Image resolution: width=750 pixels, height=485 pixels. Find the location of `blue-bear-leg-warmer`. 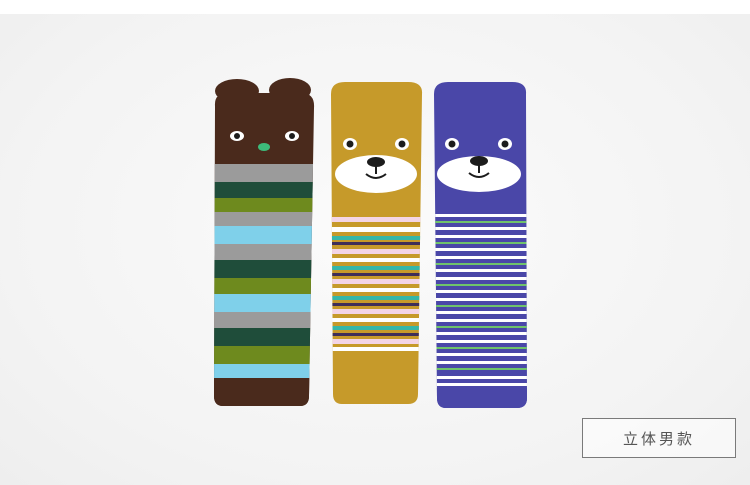

blue-bear-leg-warmer is located at coordinates (480, 245).